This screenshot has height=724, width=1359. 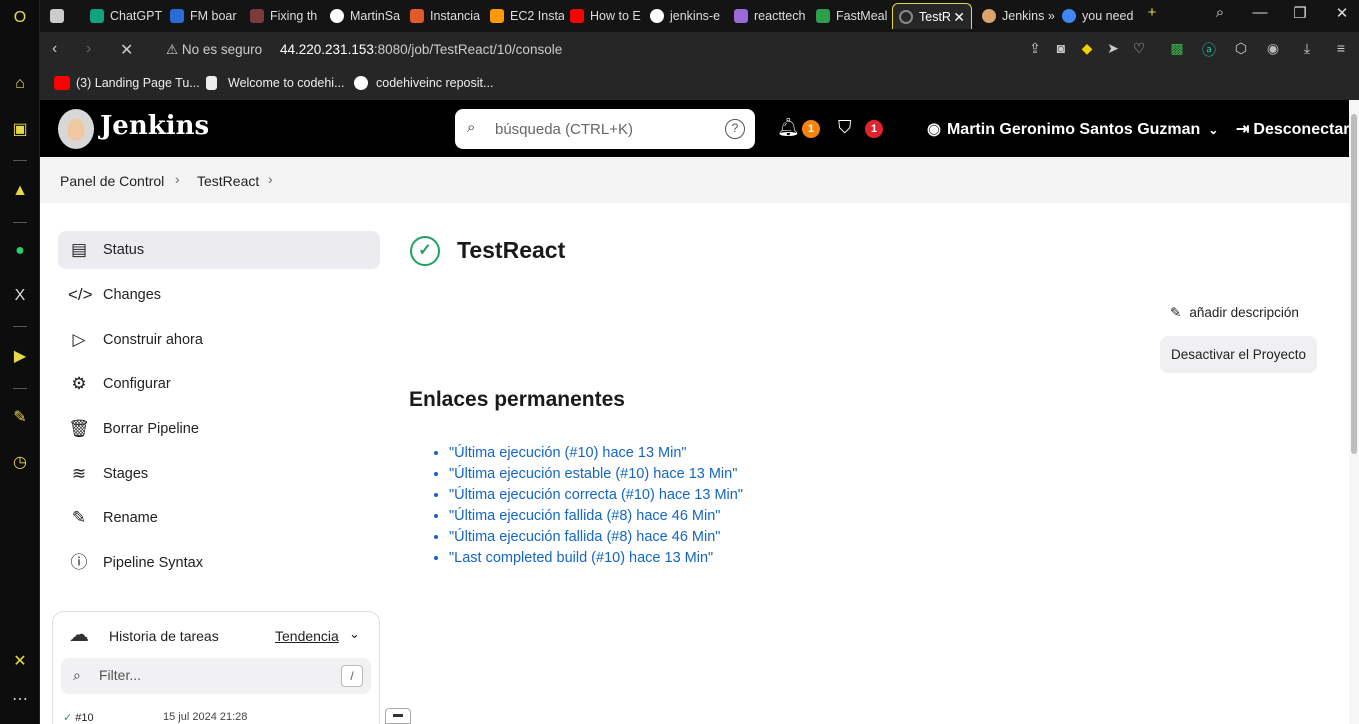 I want to click on breadcrumb: Panel de Control › TestReact ›, so click(x=699, y=180).